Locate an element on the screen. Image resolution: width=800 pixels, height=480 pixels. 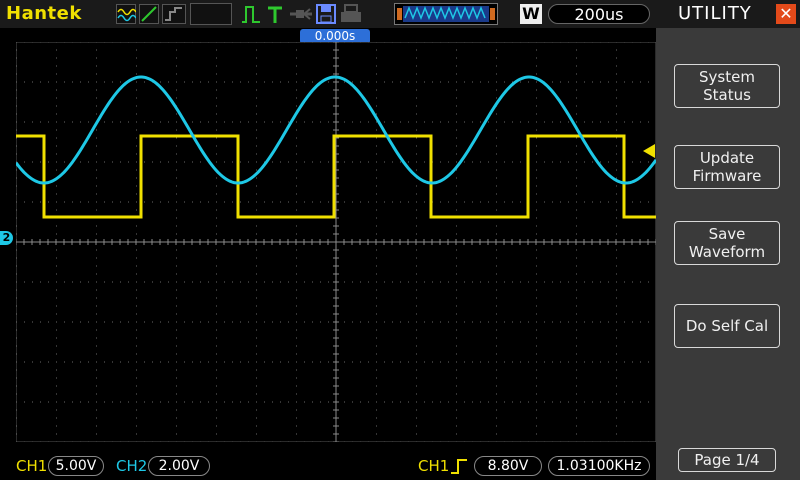
ch2-scale: 2.00V is located at coordinates (179, 466).